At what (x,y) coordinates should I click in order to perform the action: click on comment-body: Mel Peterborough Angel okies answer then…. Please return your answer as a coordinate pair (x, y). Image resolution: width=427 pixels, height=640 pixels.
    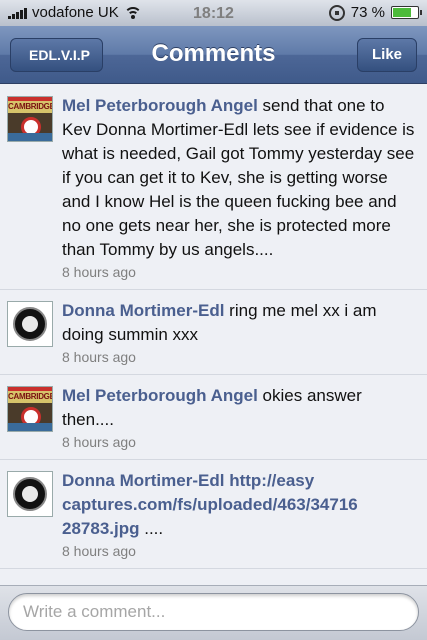
    Looking at the image, I should click on (239, 408).